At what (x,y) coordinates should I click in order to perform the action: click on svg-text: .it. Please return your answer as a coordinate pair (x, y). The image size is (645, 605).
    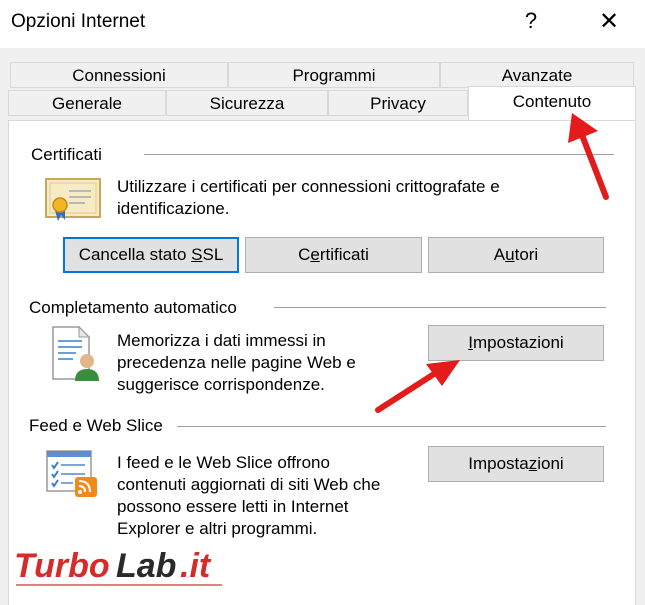
    Looking at the image, I should click on (196, 566).